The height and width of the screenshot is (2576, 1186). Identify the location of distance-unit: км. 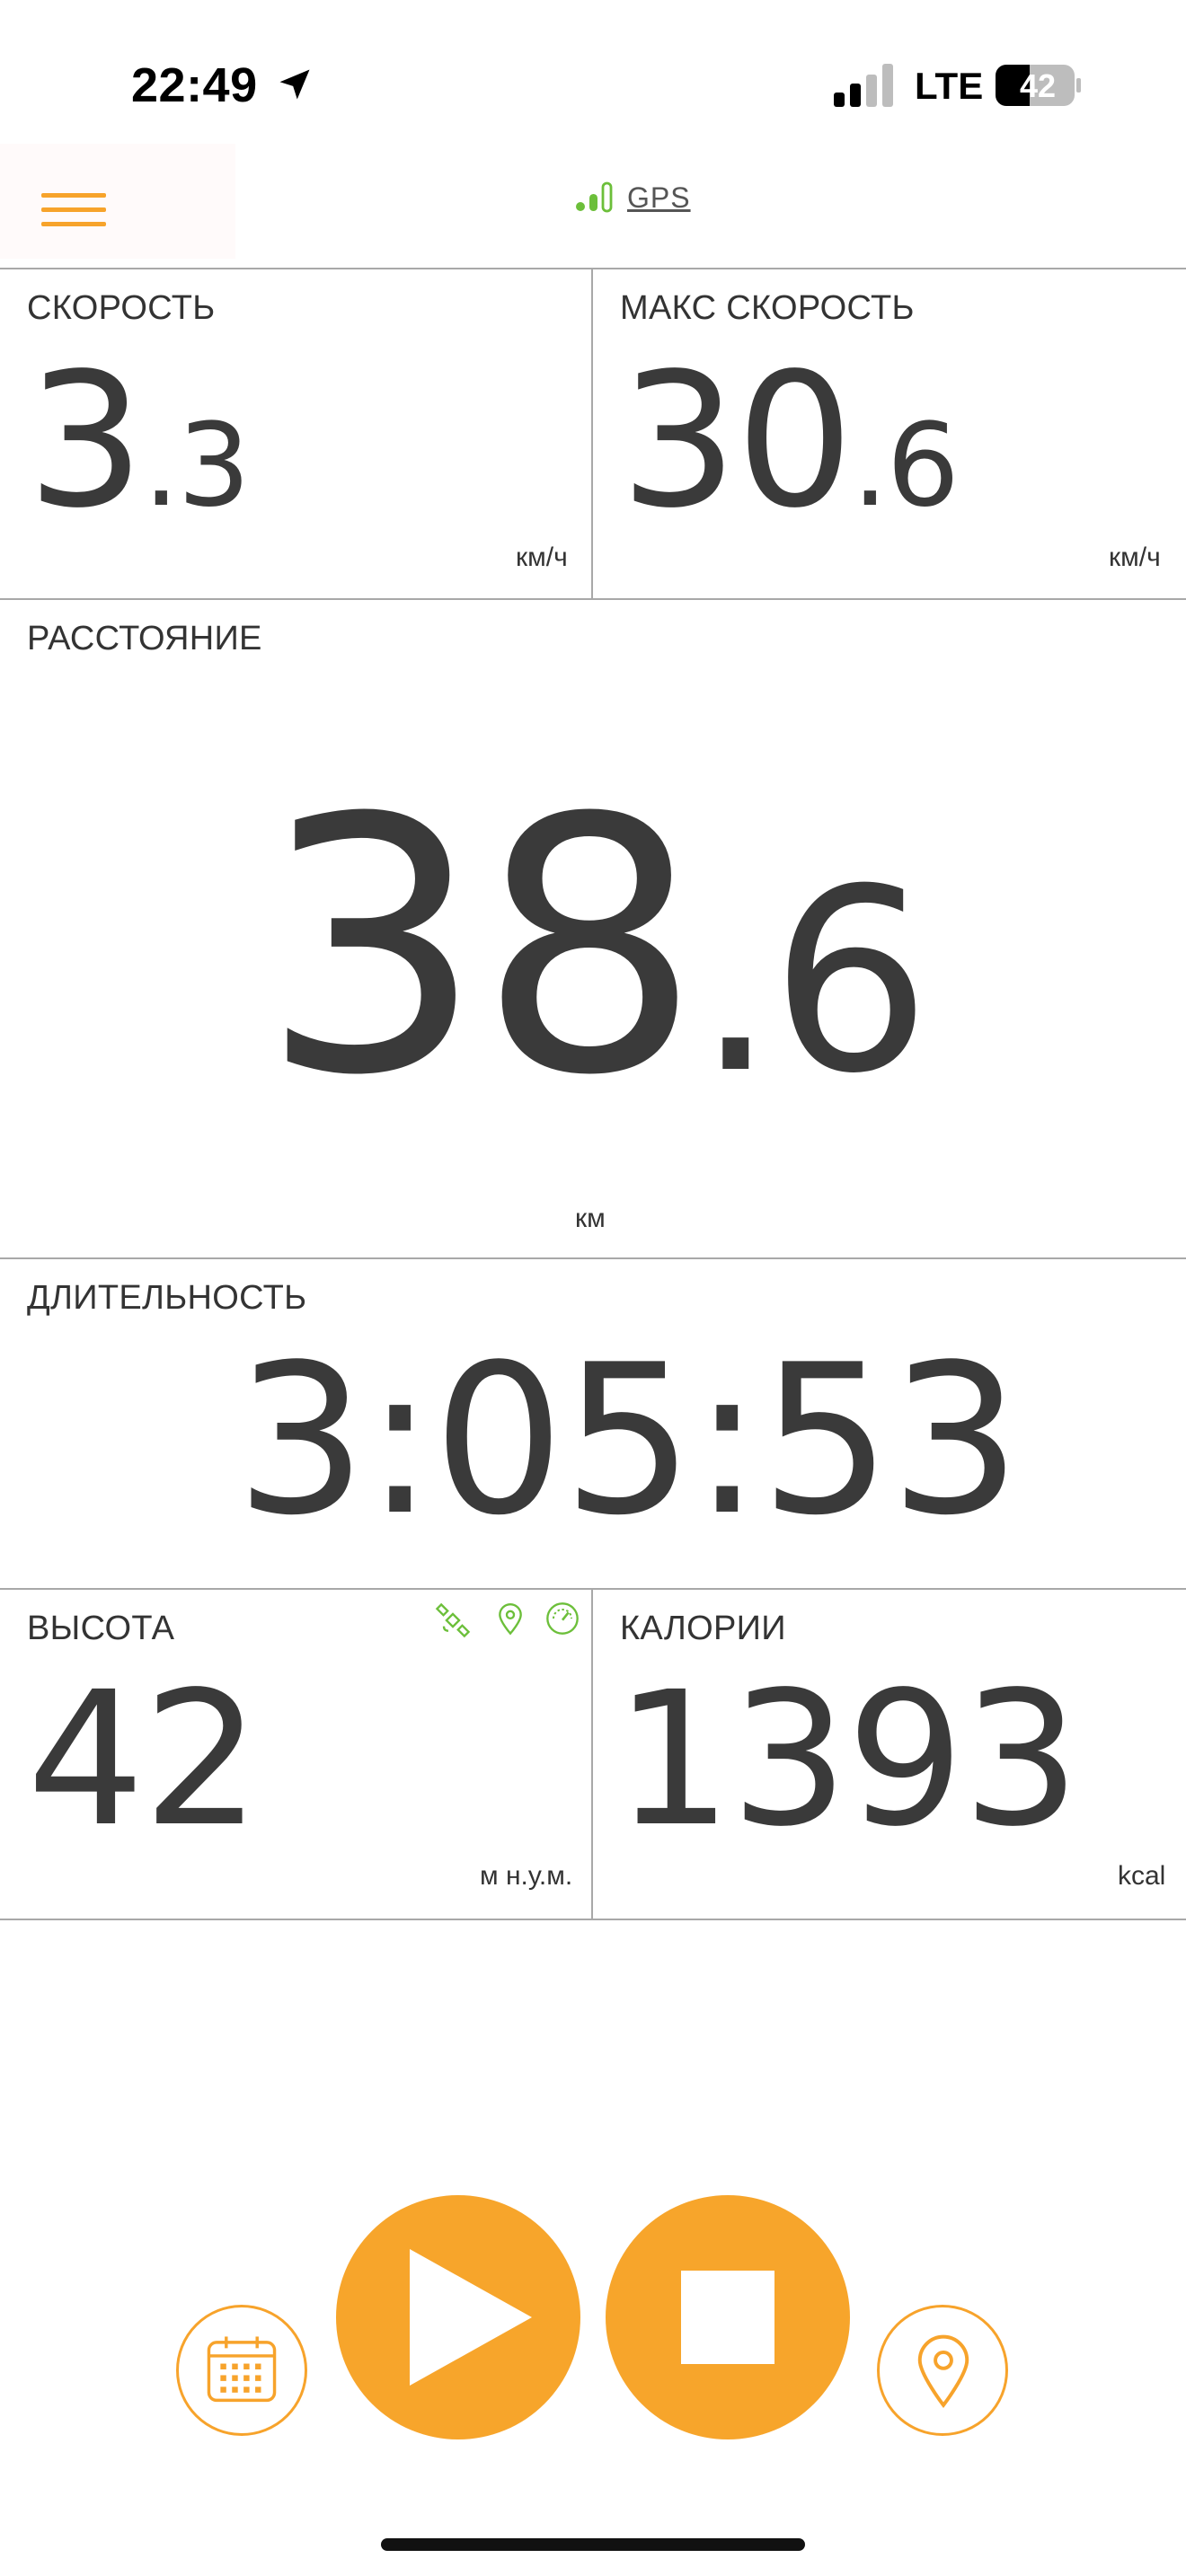
(590, 1218).